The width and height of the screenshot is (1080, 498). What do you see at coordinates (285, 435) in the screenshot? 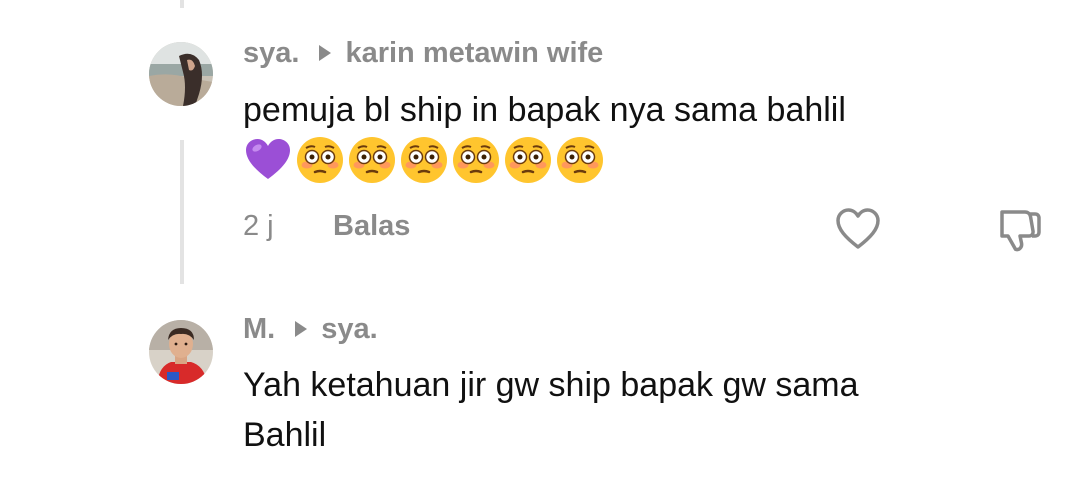
I see `comment-text-line-2: Bahlil` at bounding box center [285, 435].